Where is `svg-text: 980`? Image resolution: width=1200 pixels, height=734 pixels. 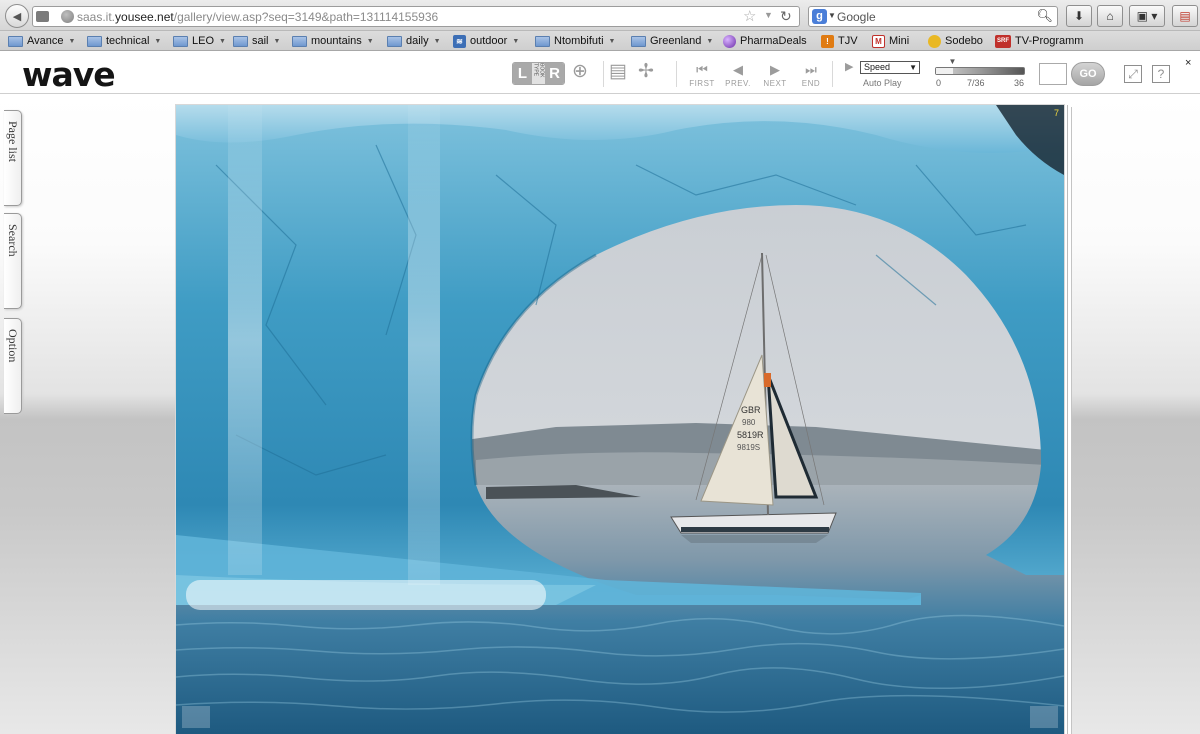
svg-text: 980 is located at coordinates (749, 422).